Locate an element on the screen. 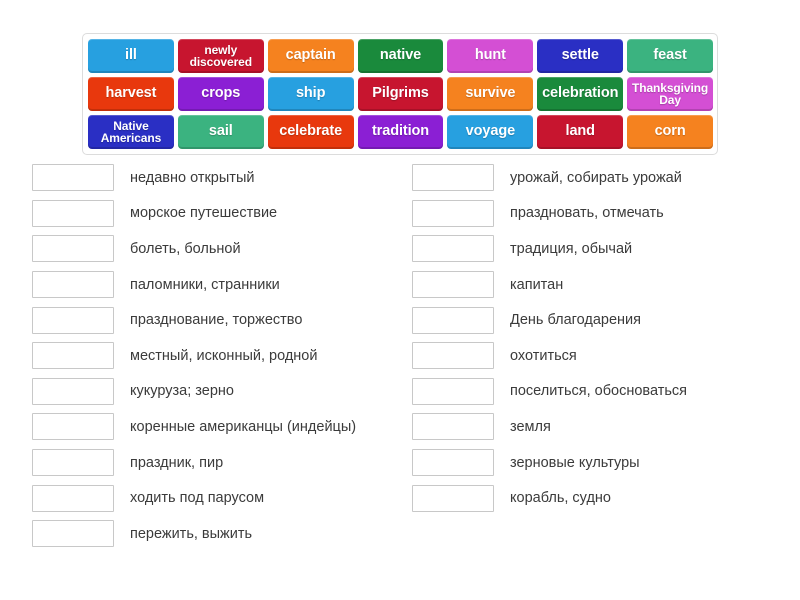  answer-row: морское путешествие is located at coordinates (222, 214).